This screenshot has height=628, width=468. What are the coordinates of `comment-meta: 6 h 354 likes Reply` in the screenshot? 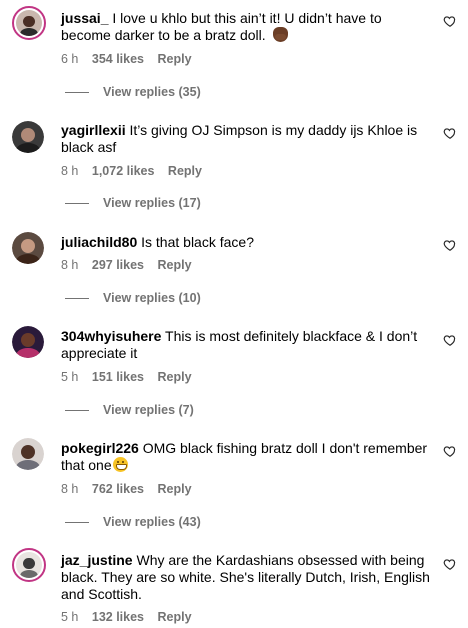 It's located at (131, 59).